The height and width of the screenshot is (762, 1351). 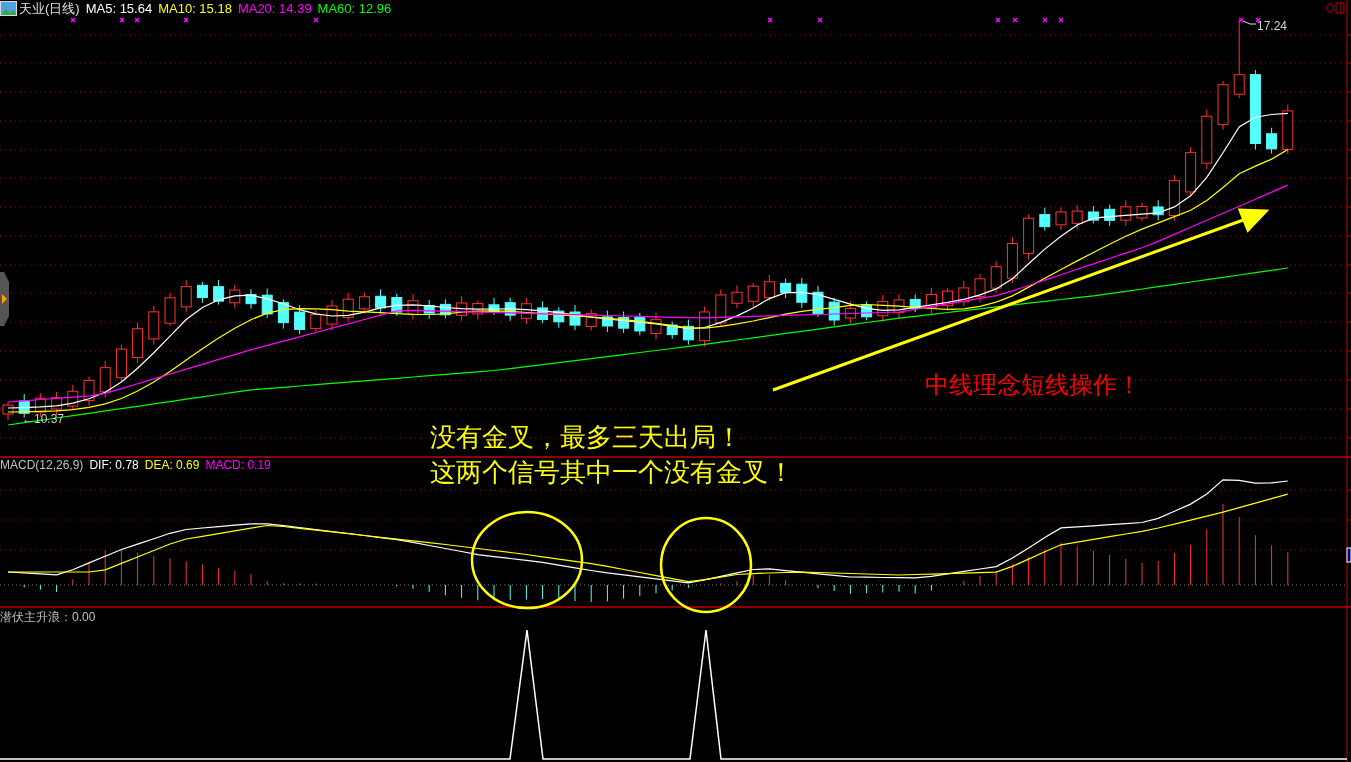 What do you see at coordinates (1249, 22) in the screenshot?
I see `leader-line` at bounding box center [1249, 22].